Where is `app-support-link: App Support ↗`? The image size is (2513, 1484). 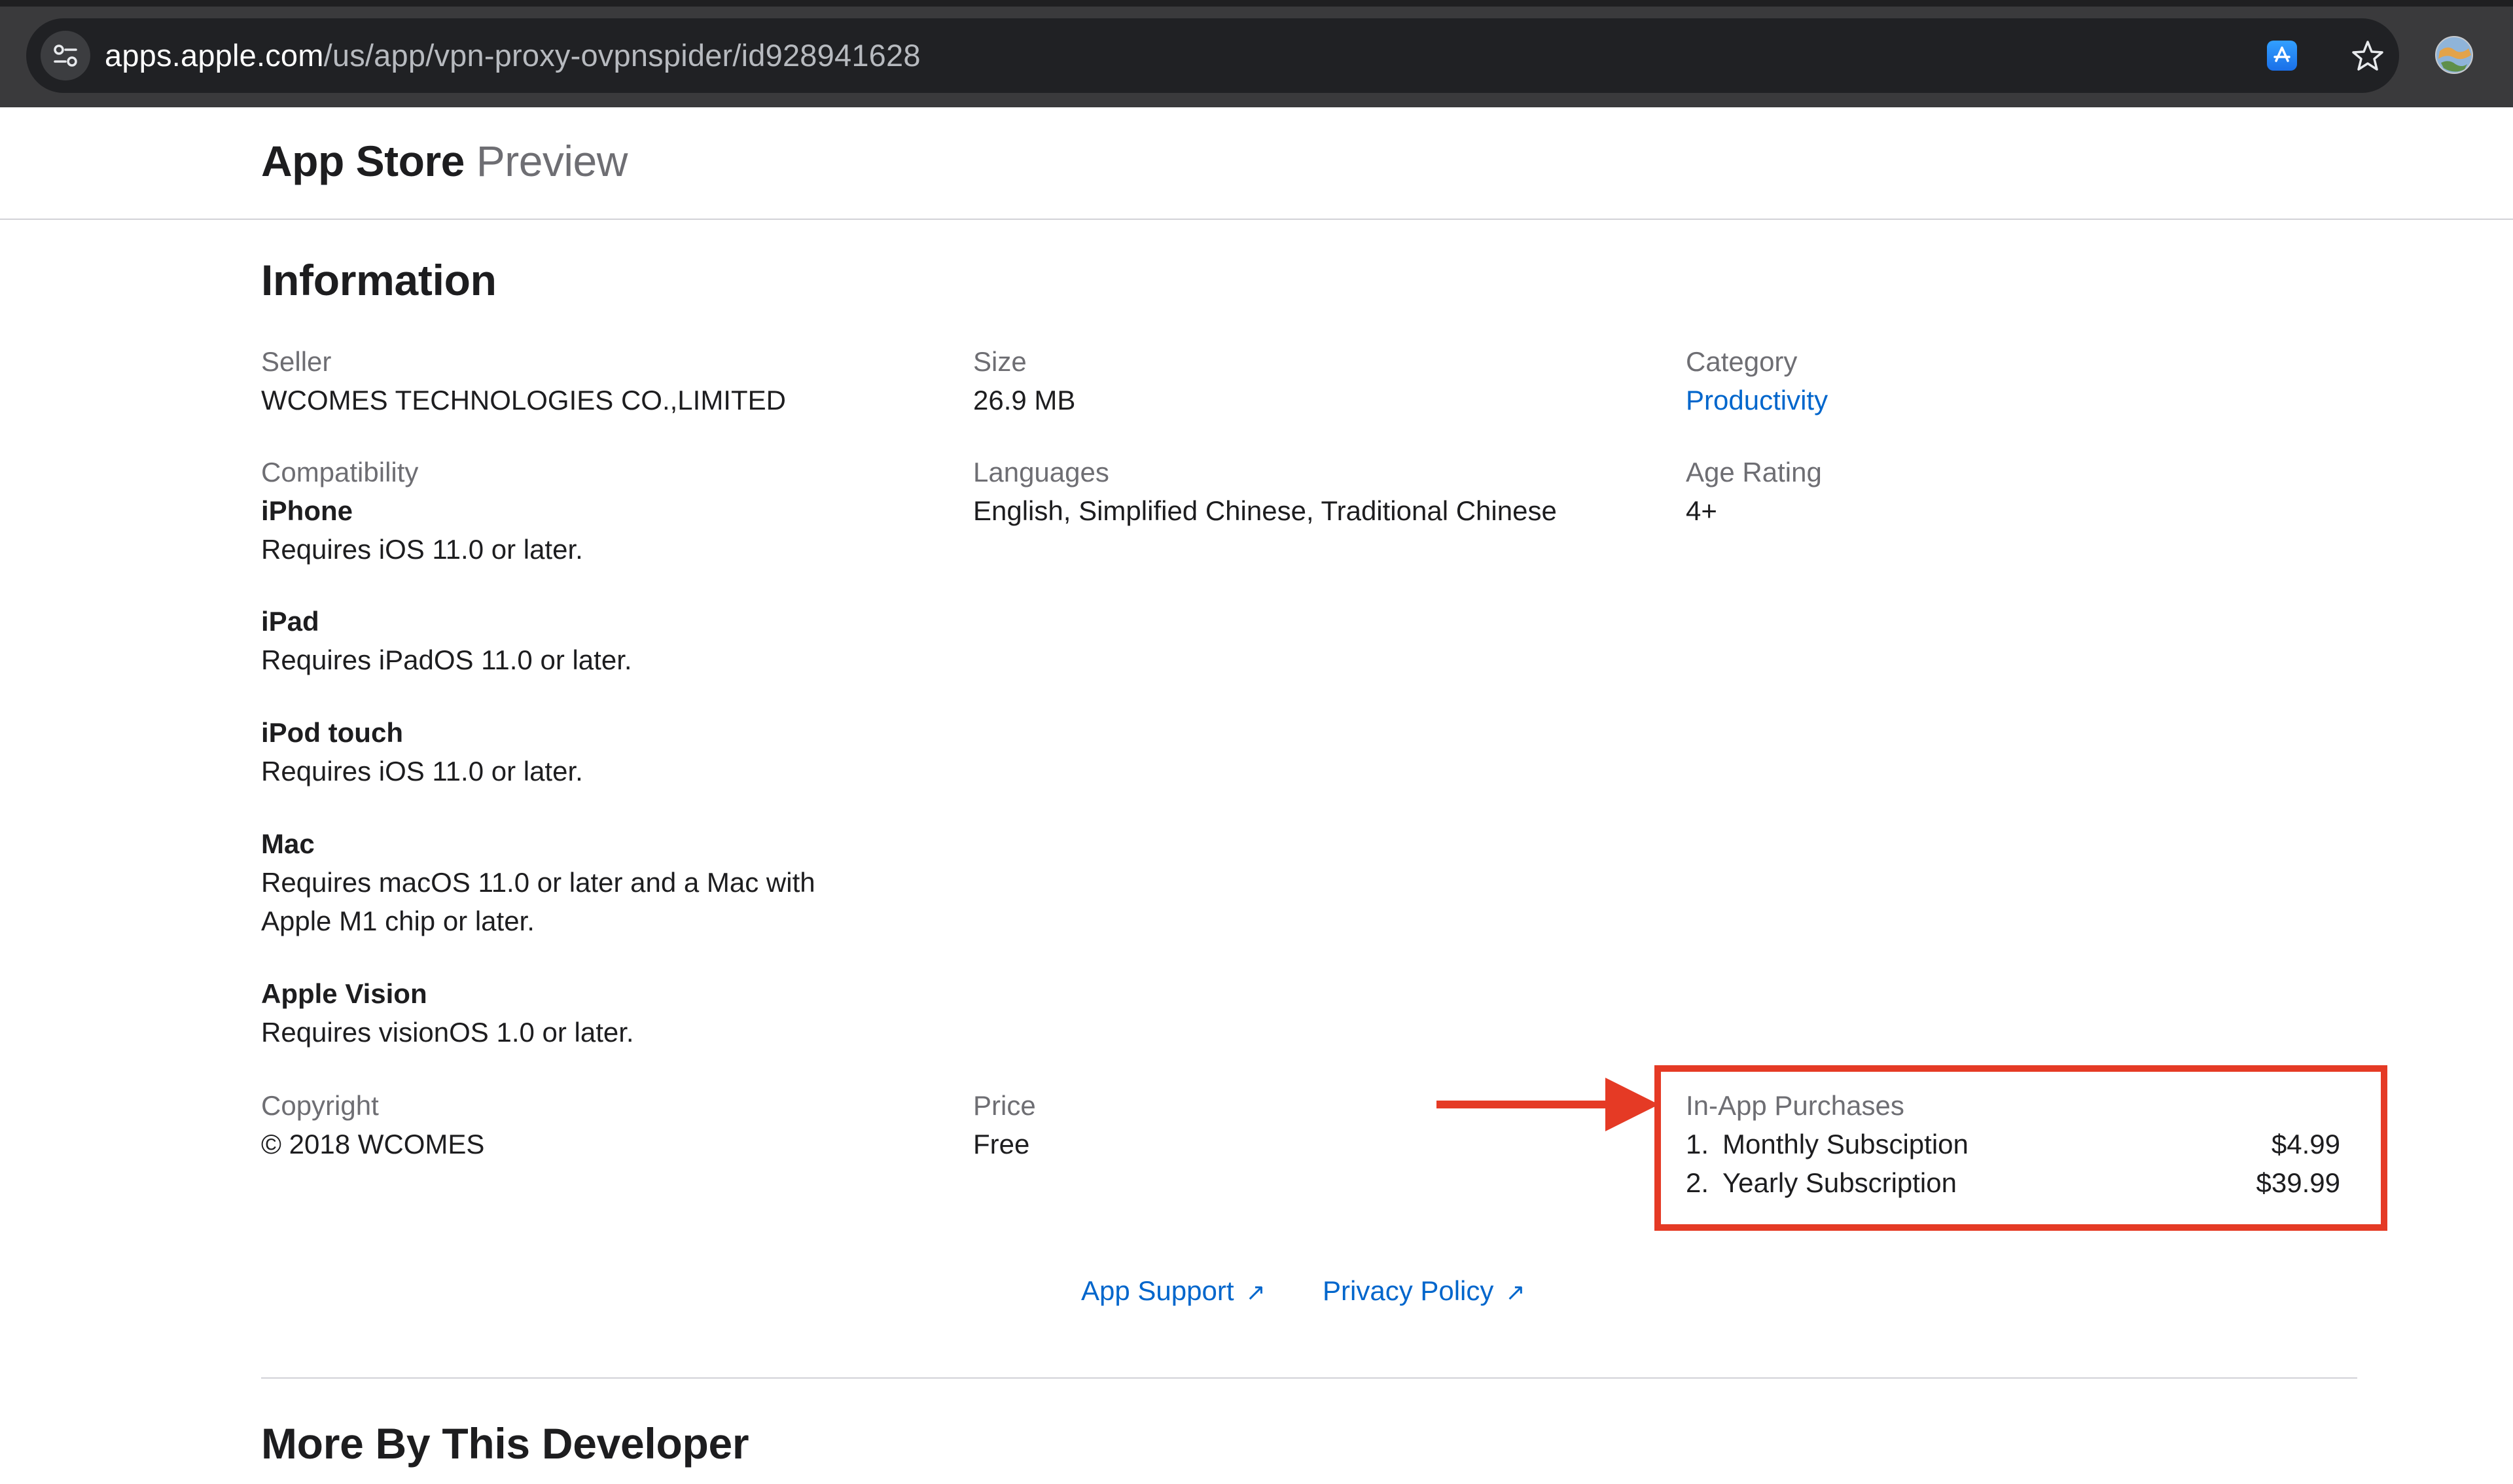
app-support-link: App Support ↗ is located at coordinates (1173, 1291).